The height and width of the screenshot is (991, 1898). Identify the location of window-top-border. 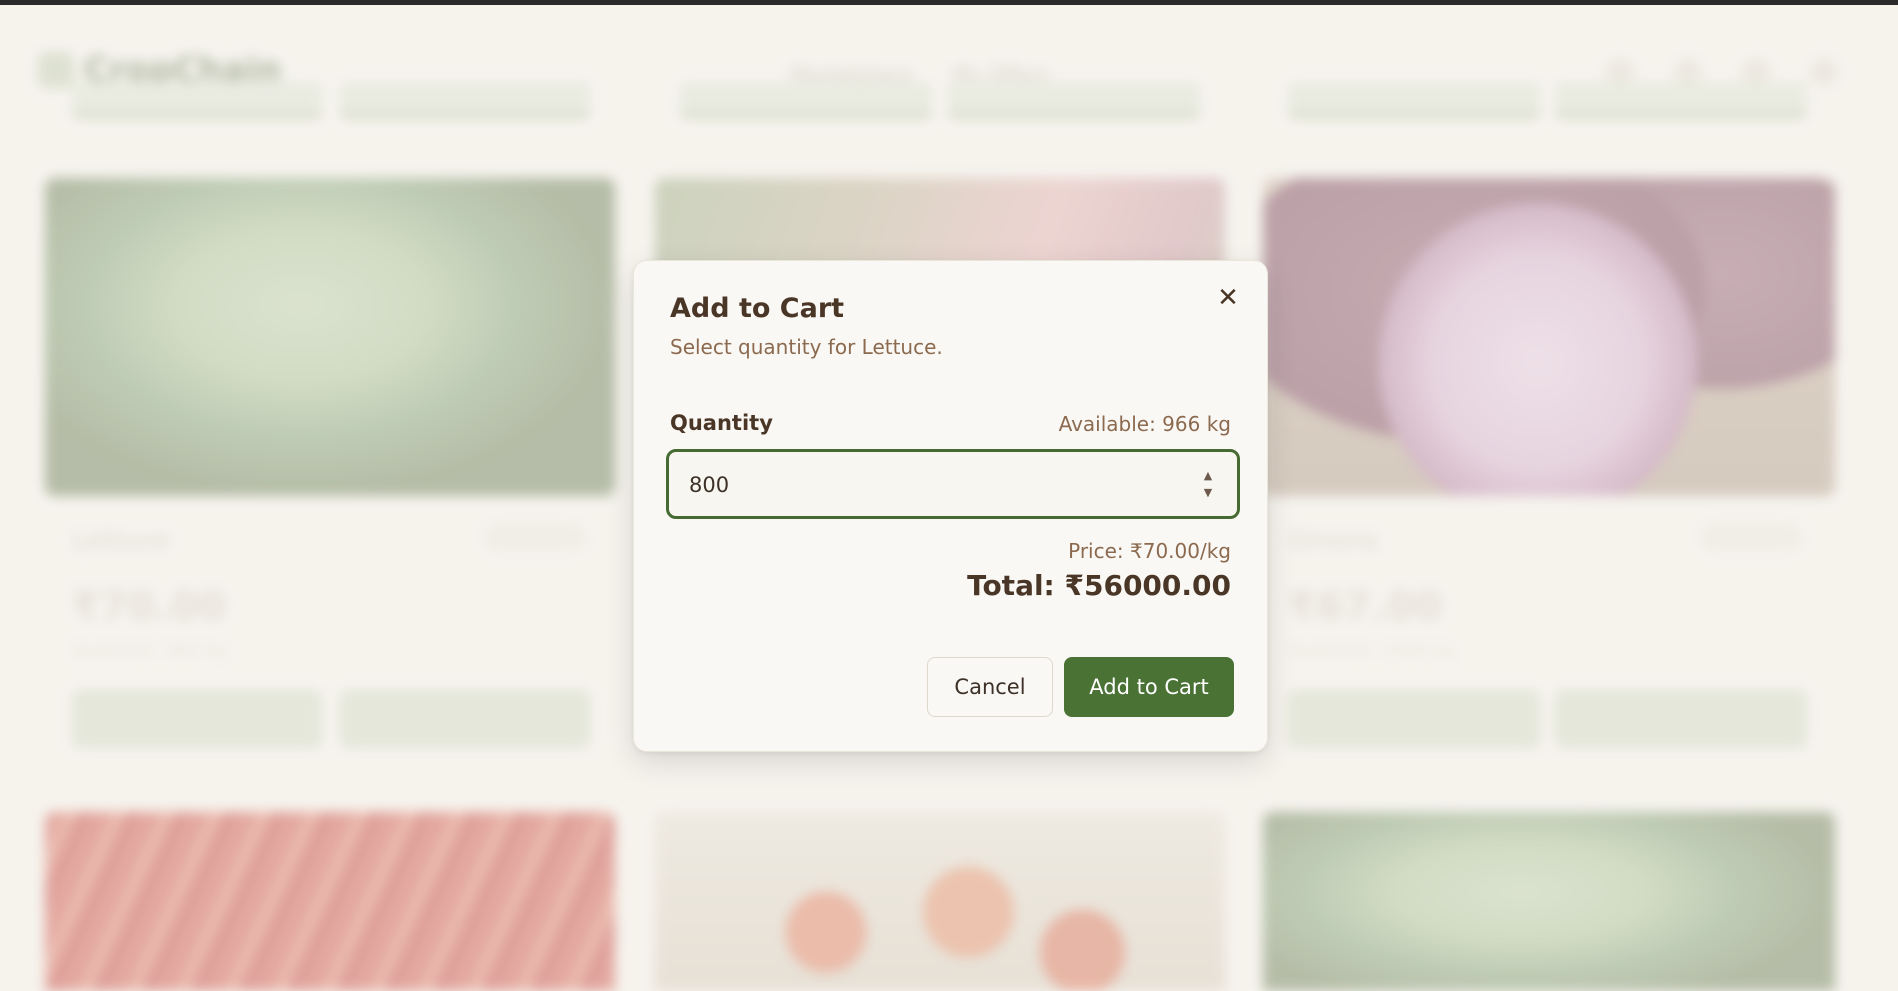
(949, 2).